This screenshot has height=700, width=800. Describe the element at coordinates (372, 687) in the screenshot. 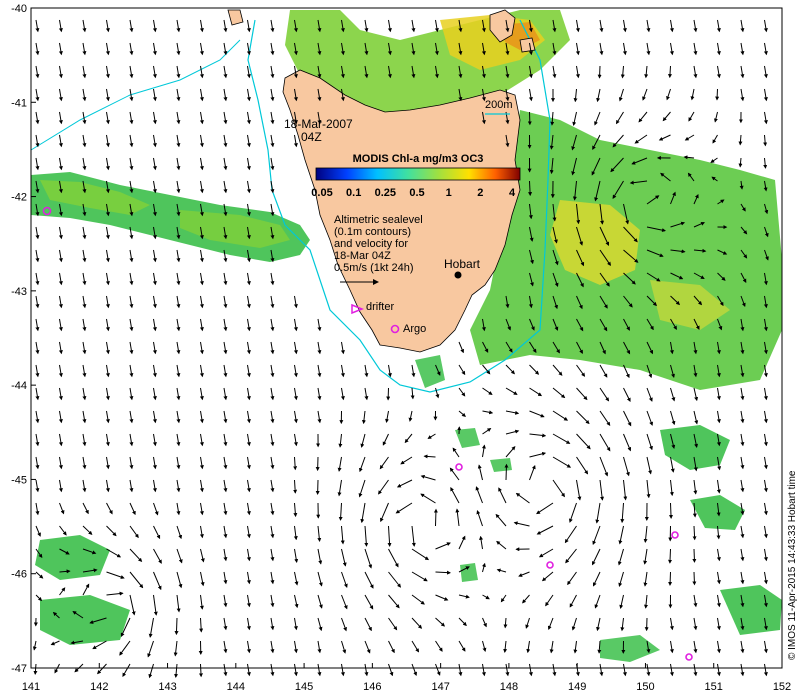

I see `lon-tick-label: 146` at that location.